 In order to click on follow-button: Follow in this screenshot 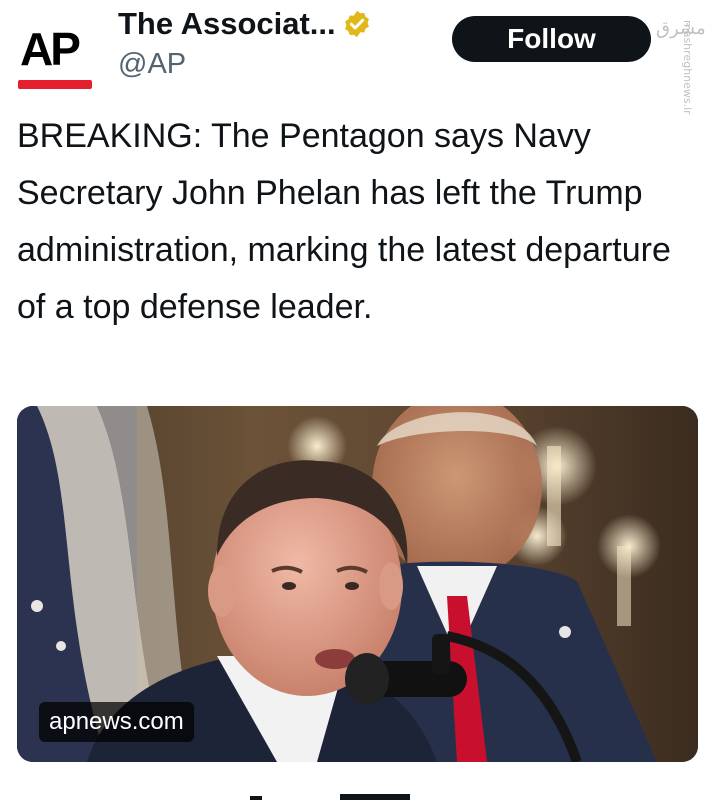, I will do `click(551, 39)`.